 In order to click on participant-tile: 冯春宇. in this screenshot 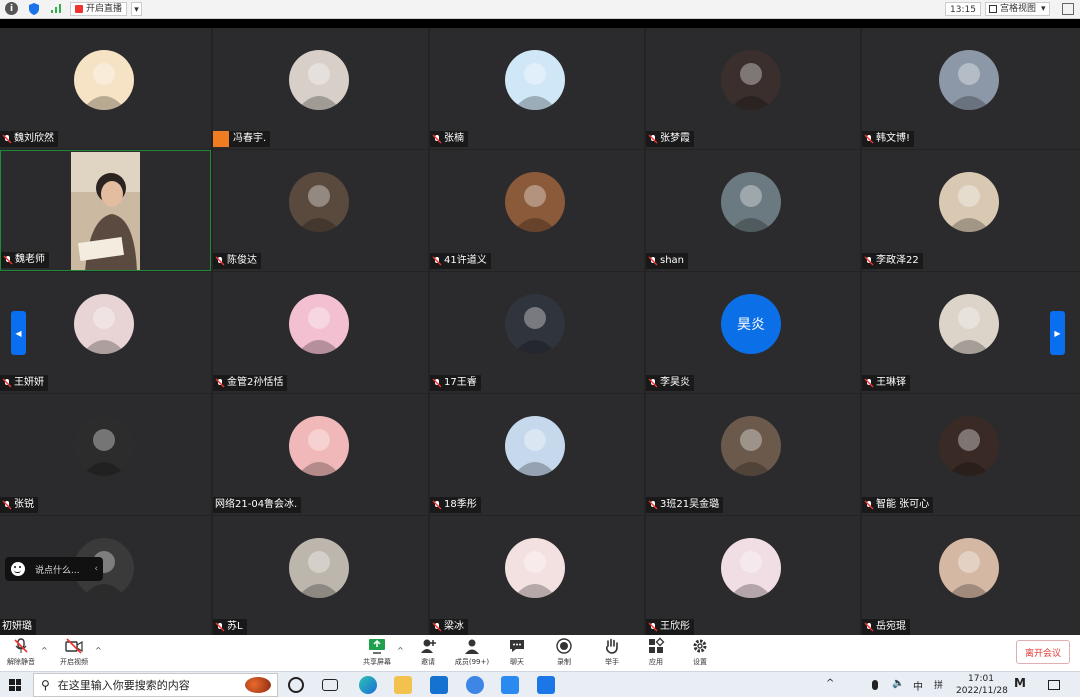, I will do `click(320, 88)`.